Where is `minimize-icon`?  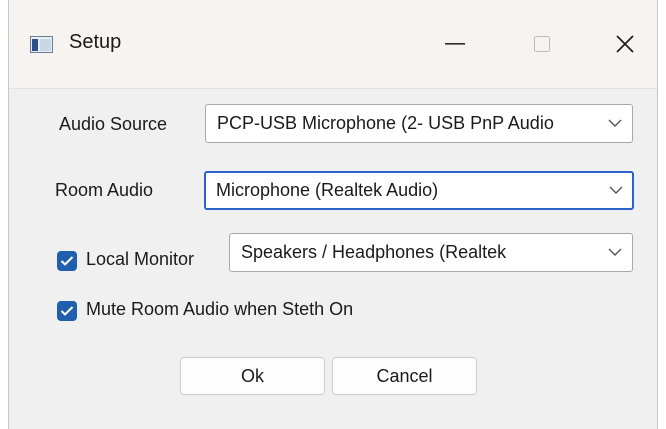
minimize-icon is located at coordinates (455, 44).